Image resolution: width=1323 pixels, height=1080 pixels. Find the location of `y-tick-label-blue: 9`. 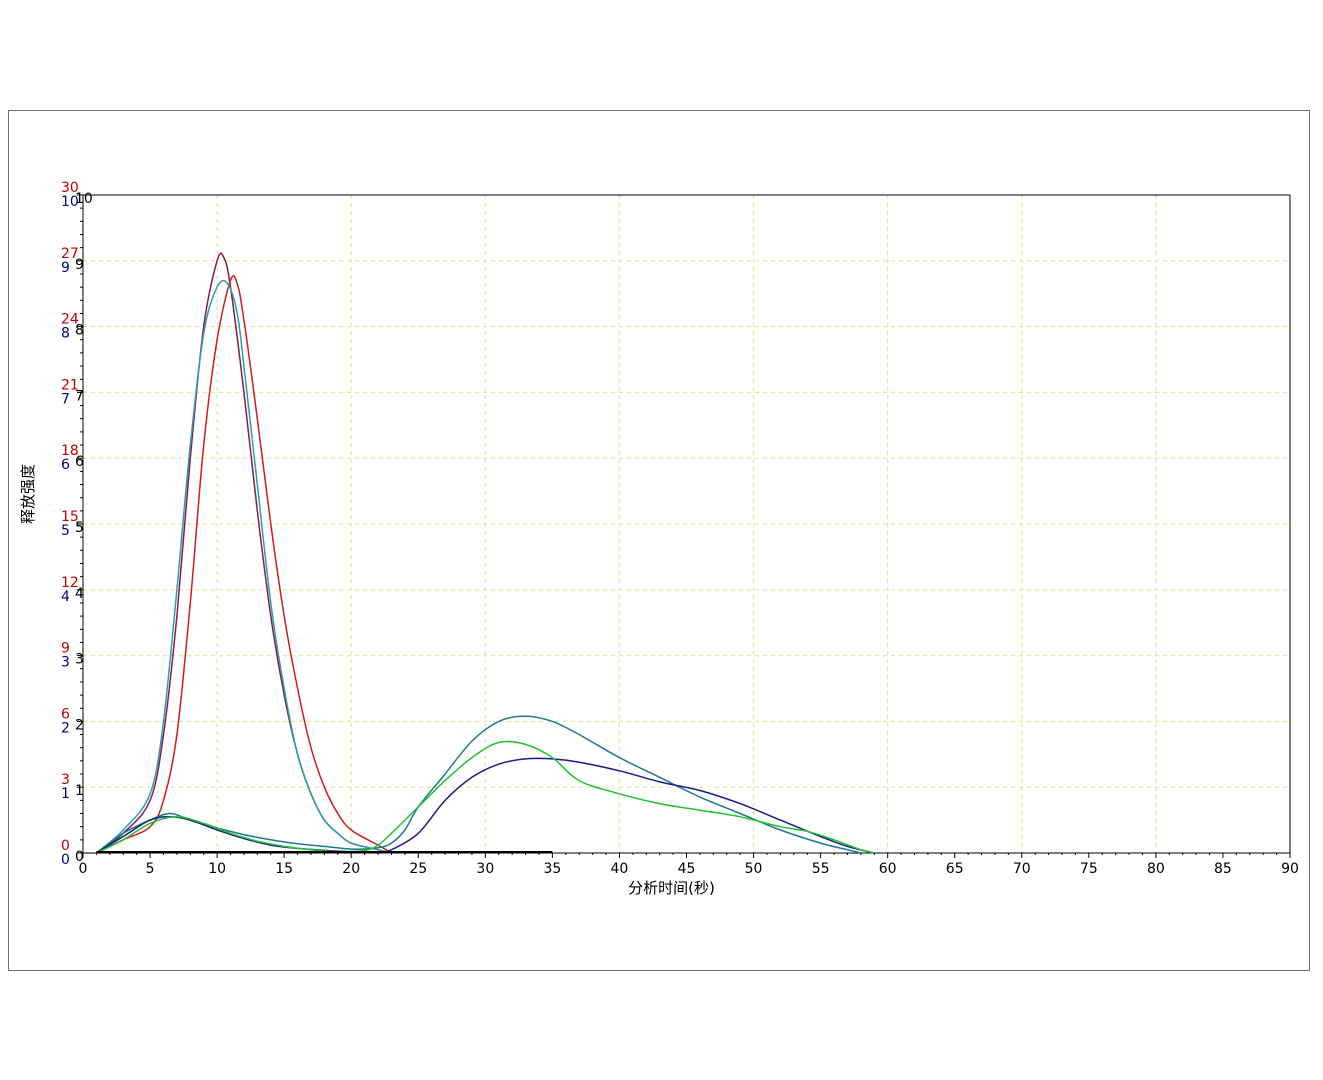

y-tick-label-blue: 9 is located at coordinates (65, 268).